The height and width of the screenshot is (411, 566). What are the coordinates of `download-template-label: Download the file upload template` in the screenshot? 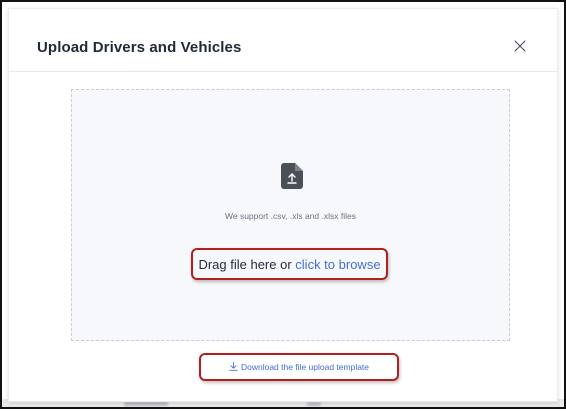 It's located at (305, 367).